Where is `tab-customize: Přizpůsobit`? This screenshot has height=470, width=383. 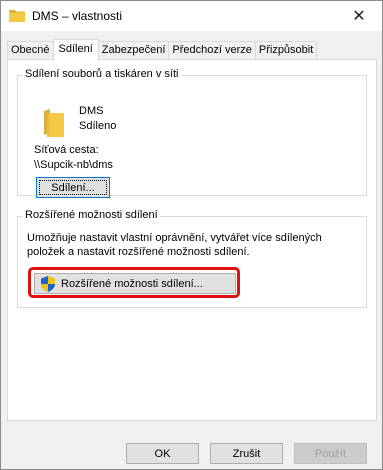
tab-customize: Přizpůsobit is located at coordinates (286, 50).